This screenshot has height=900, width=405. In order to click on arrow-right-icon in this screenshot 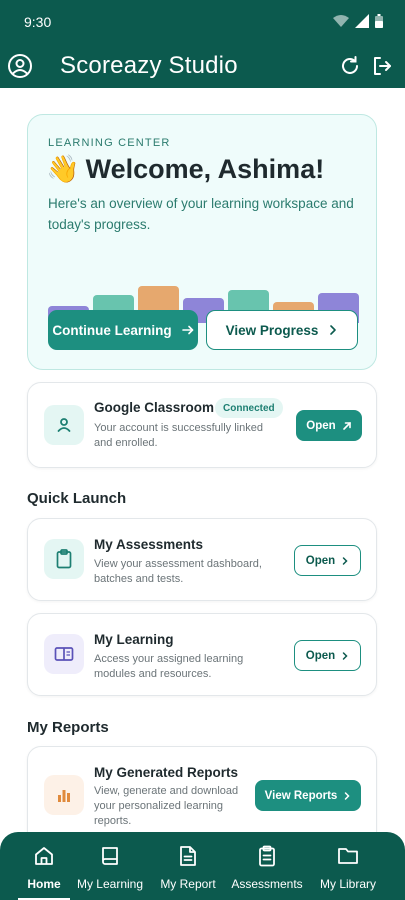, I will do `click(187, 330)`.